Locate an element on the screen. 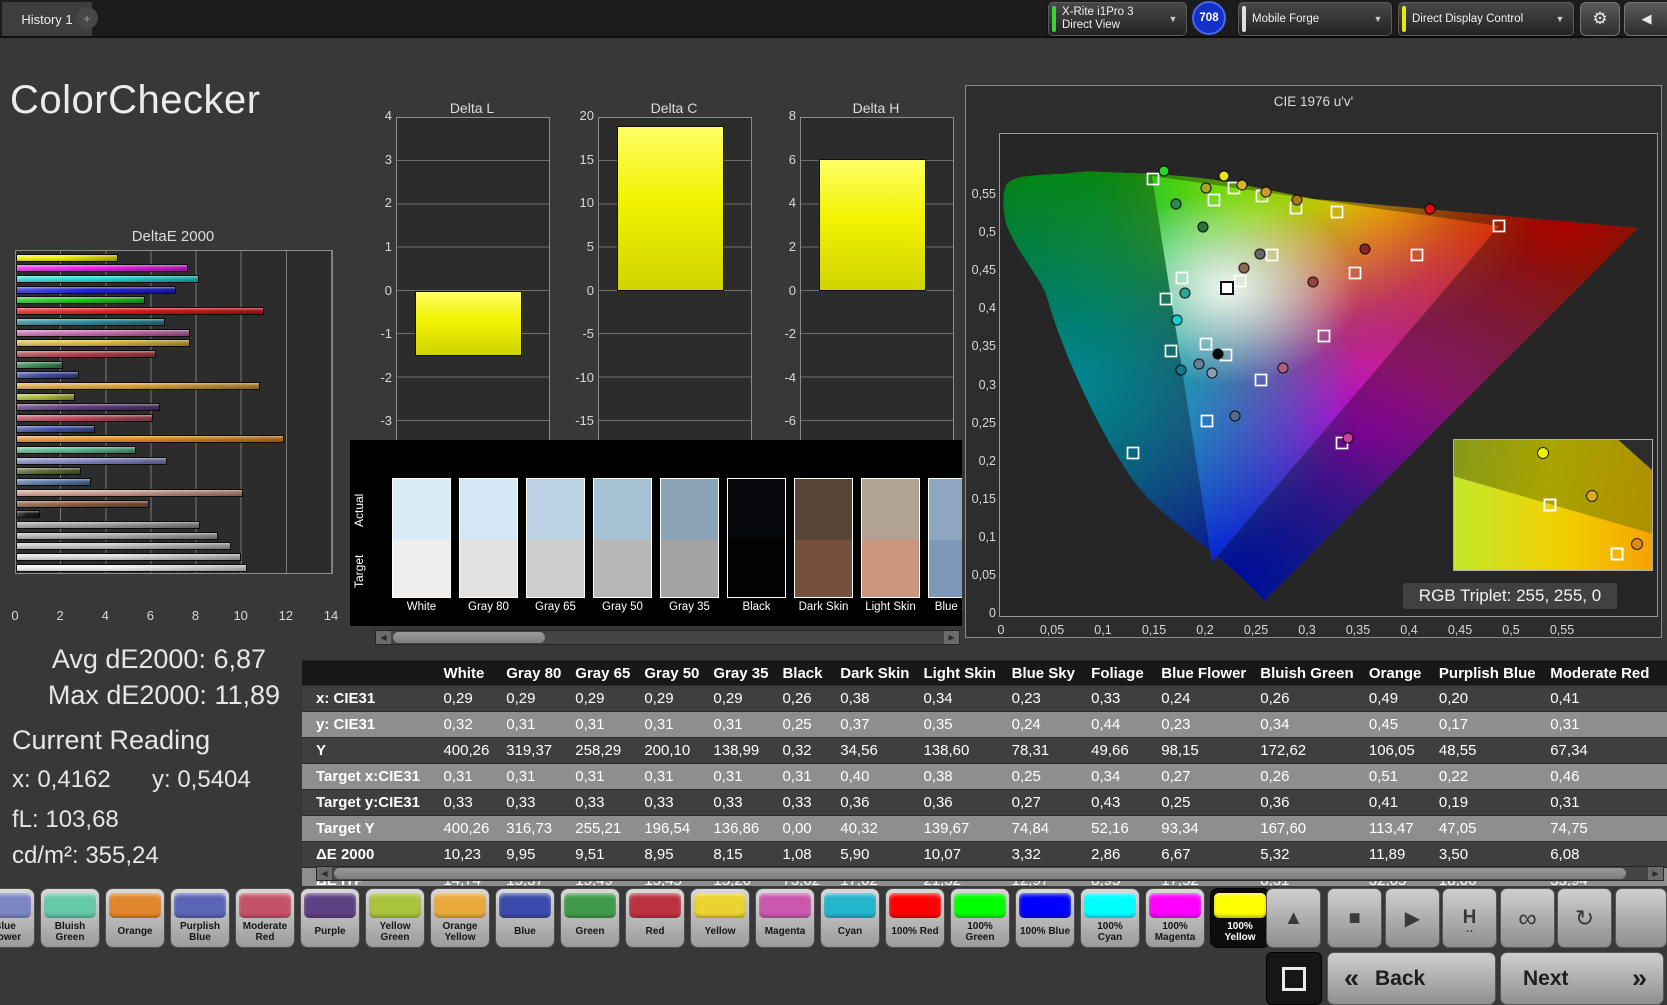  pattern-button-100-yellow: 100% Yellow is located at coordinates (1240, 918).